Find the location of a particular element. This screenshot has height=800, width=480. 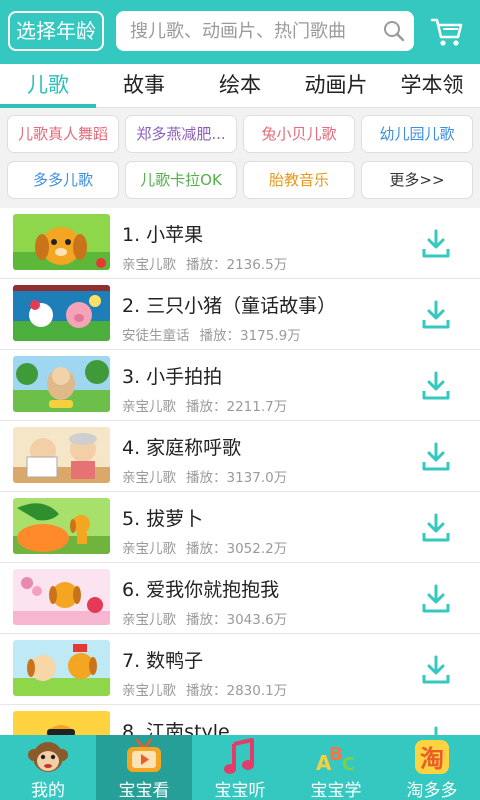

list-item: 4. 家庭称呼歌 亲宝儿歌 播放：3137.0万 is located at coordinates (240, 456).